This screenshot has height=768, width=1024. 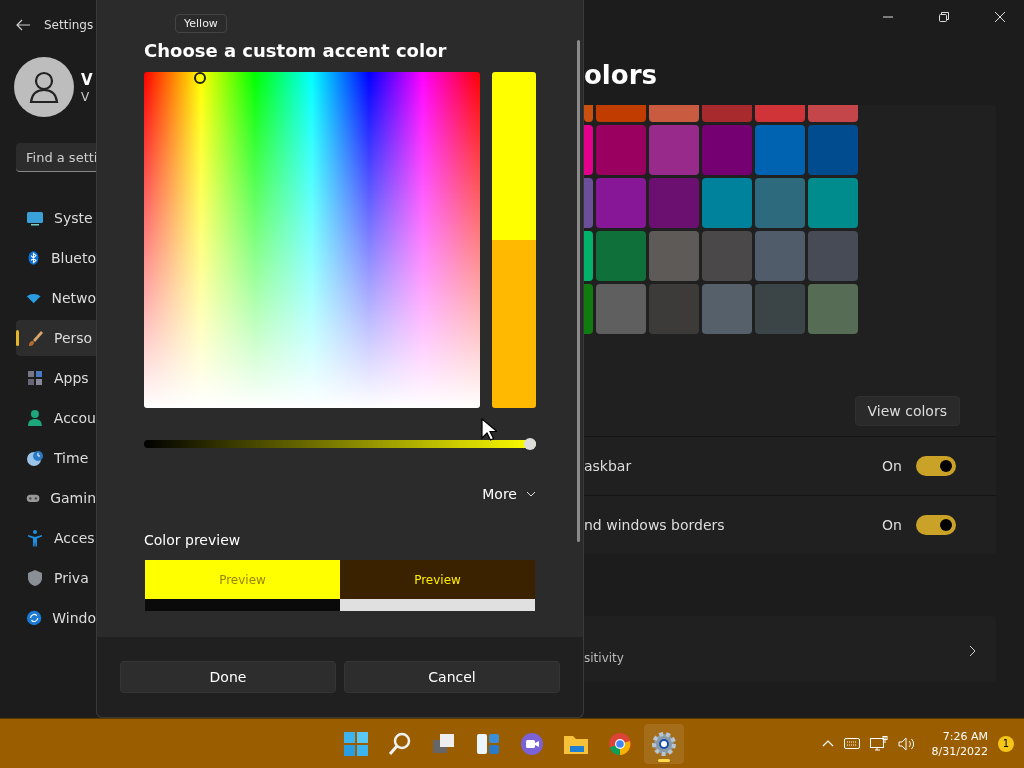 What do you see at coordinates (33, 258) in the screenshot?
I see `bluetooth-icon` at bounding box center [33, 258].